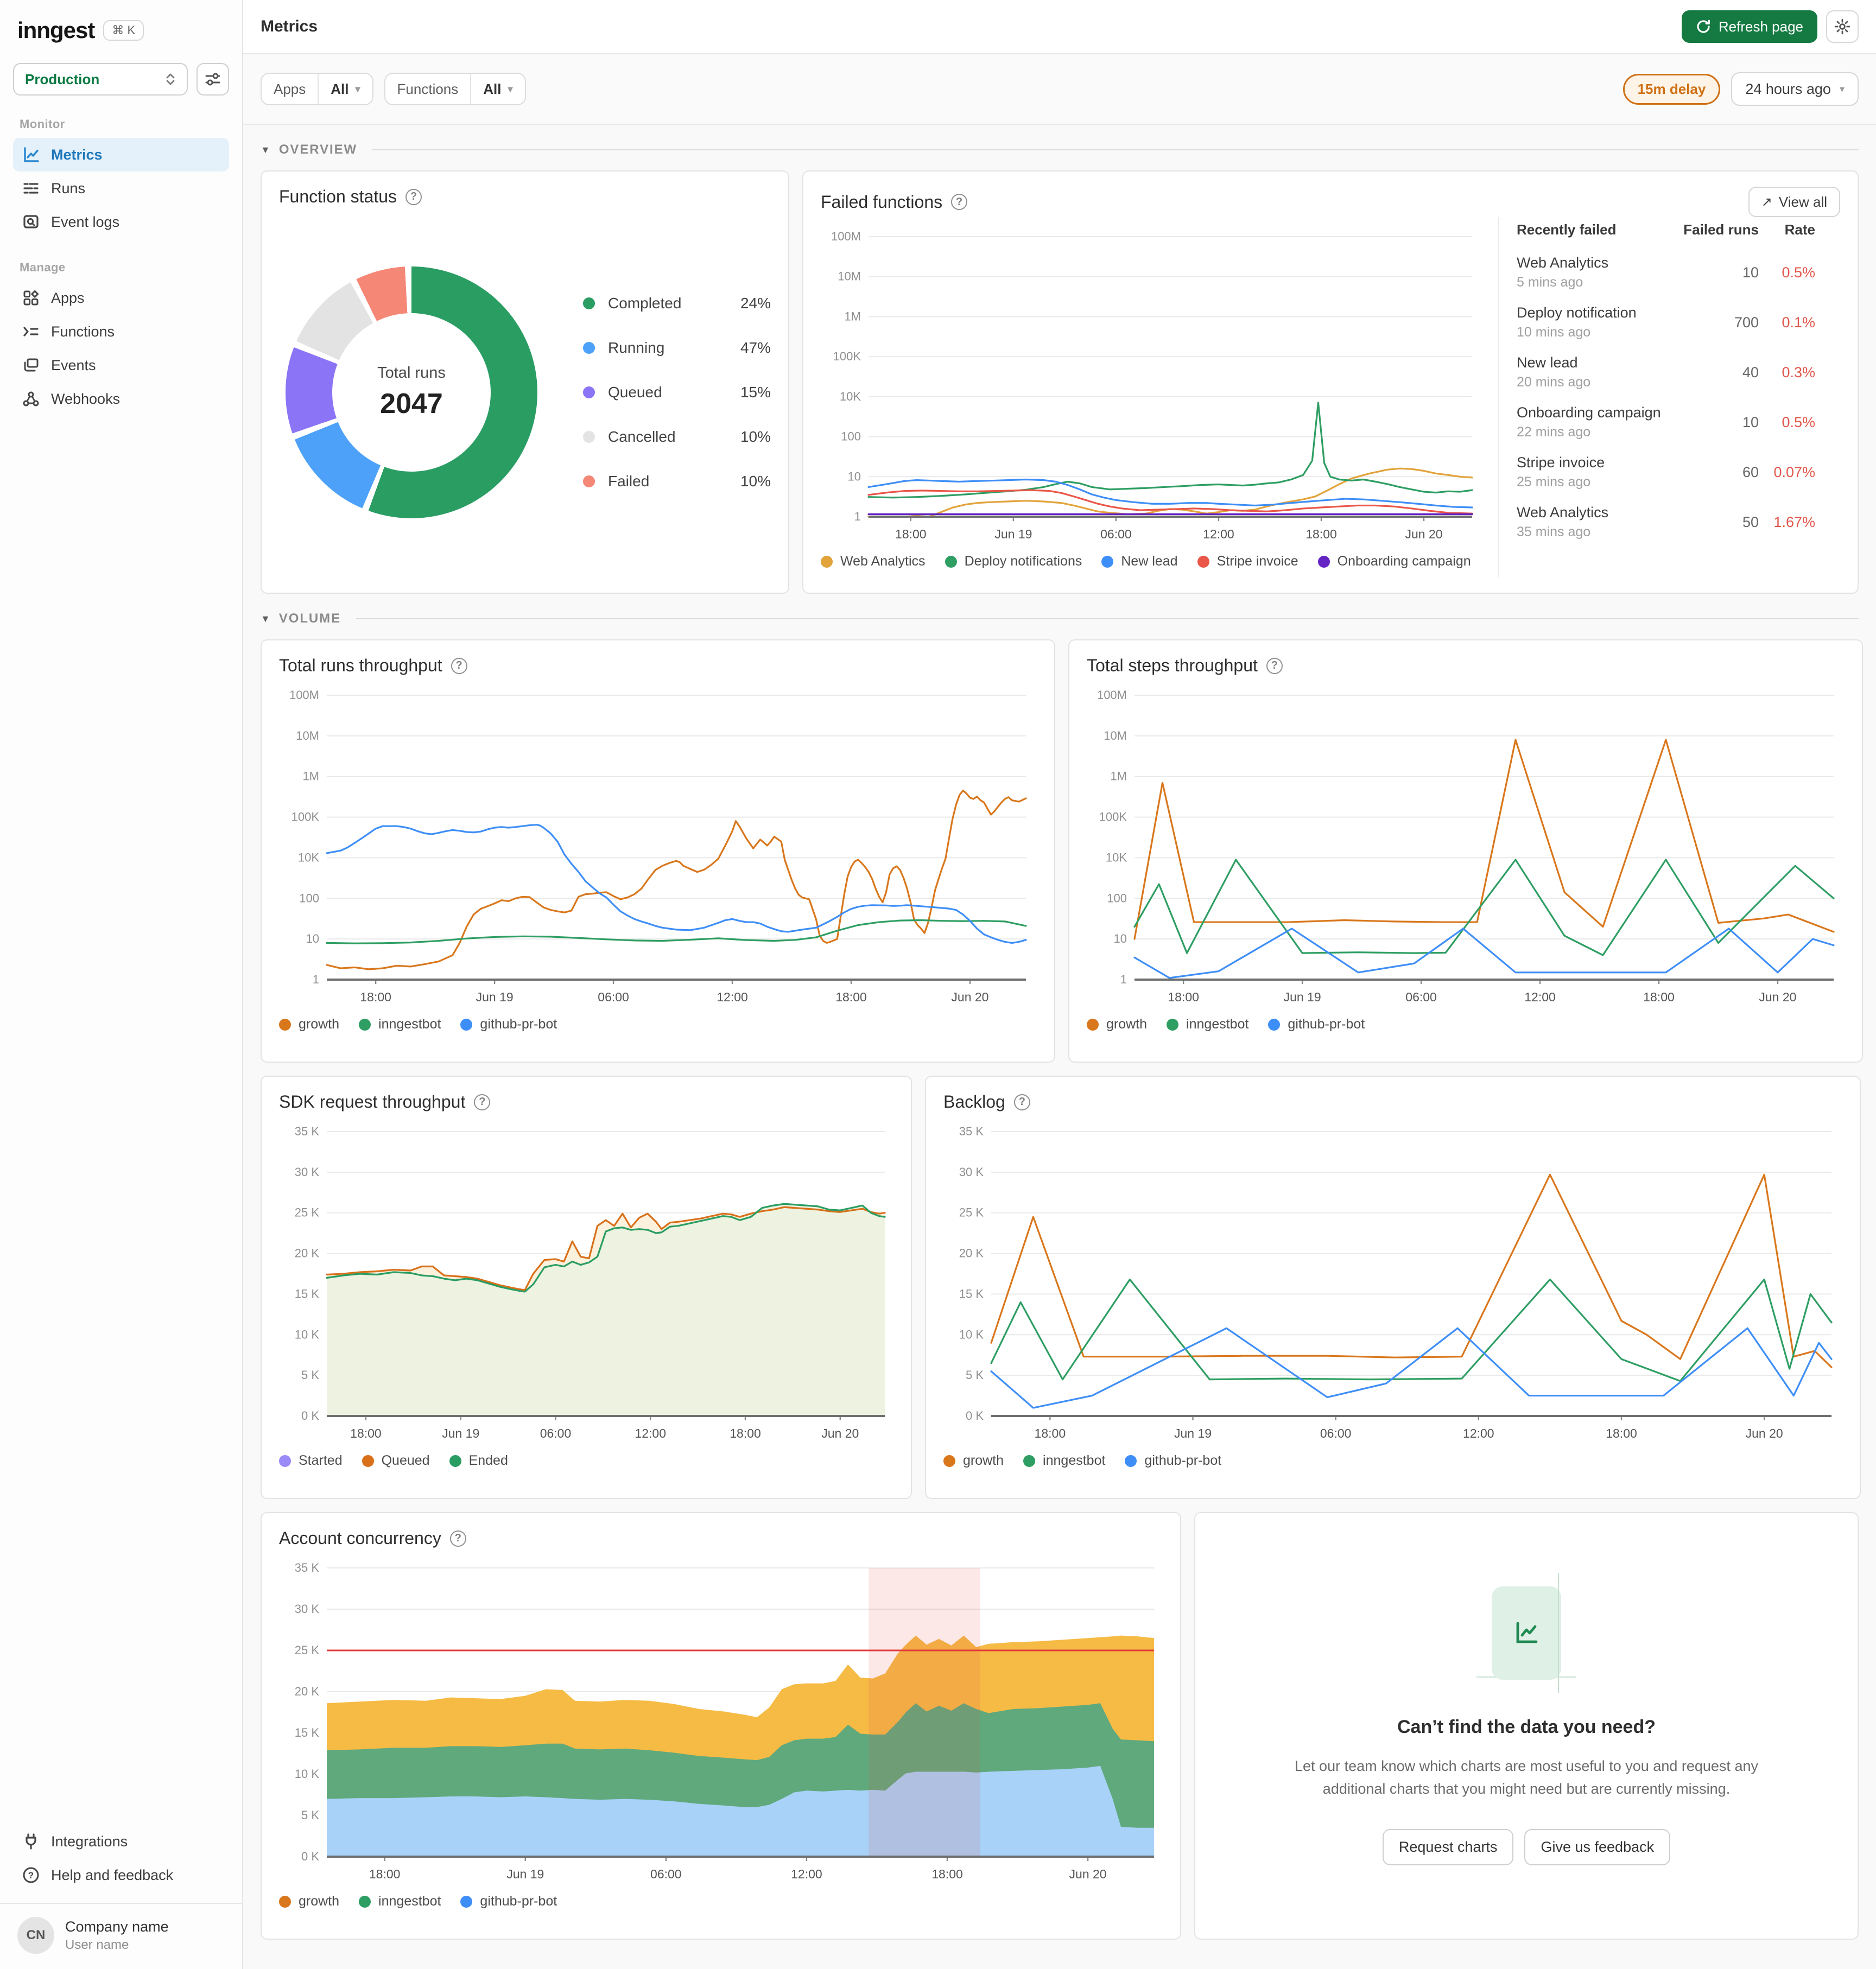 Image resolution: width=1876 pixels, height=1969 pixels. I want to click on command-k-shortcut: ⌘ K, so click(123, 30).